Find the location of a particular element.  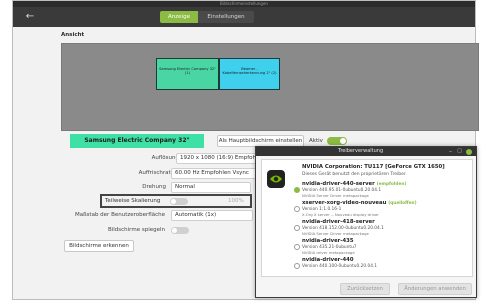

driver-name: nvidia-driver-440 is located at coordinates (328, 260).